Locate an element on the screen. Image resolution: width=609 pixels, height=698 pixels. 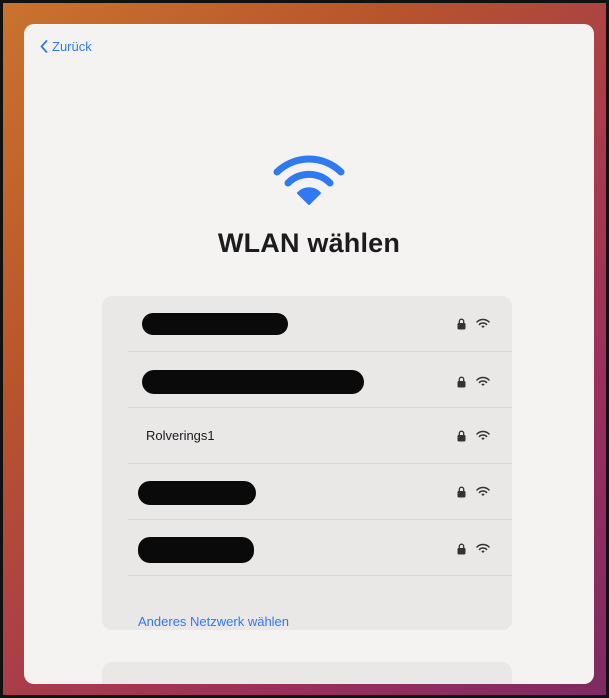
network-row: Rolverings1 is located at coordinates (307, 436).